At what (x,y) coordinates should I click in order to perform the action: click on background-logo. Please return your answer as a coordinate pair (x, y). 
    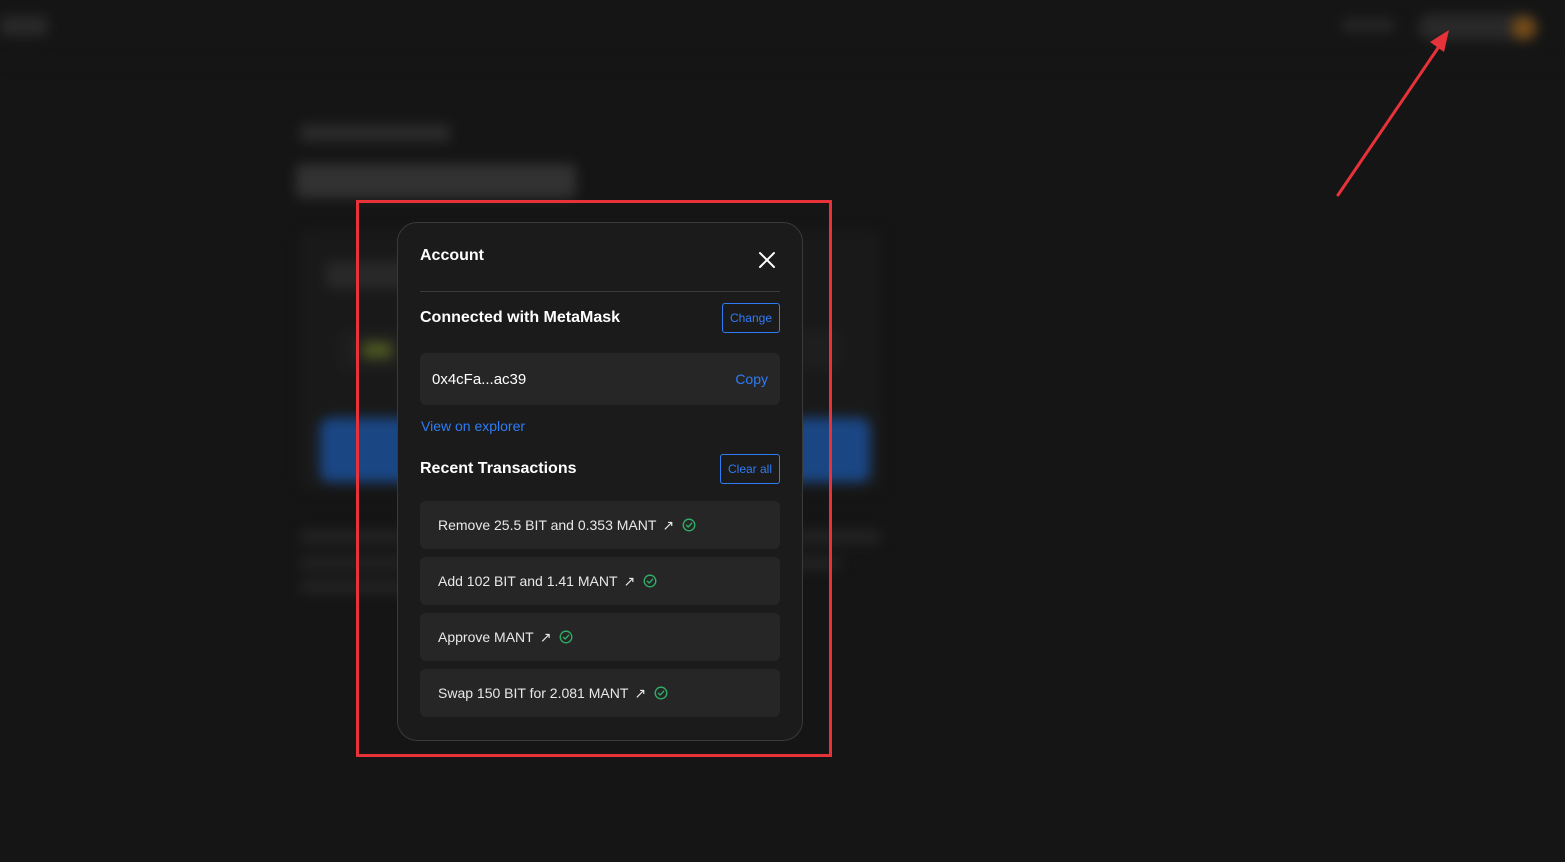
    Looking at the image, I should click on (24, 26).